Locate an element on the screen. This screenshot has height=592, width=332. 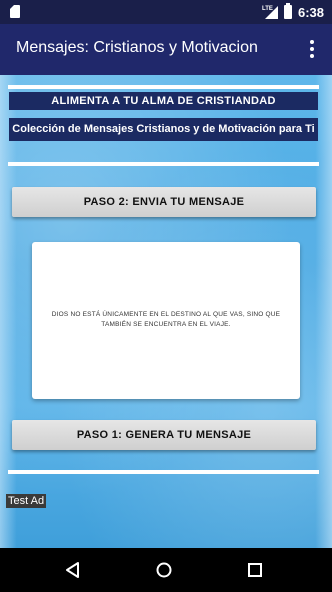
sd-card-icon is located at coordinates (15, 11).